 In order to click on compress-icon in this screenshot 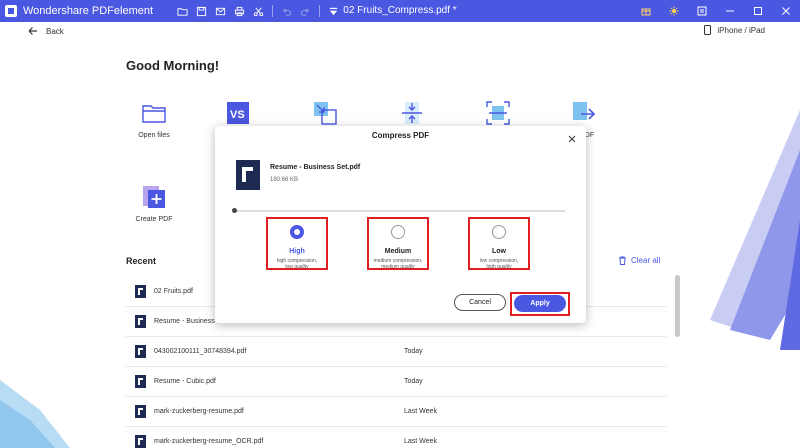, I will do `click(412, 113)`.